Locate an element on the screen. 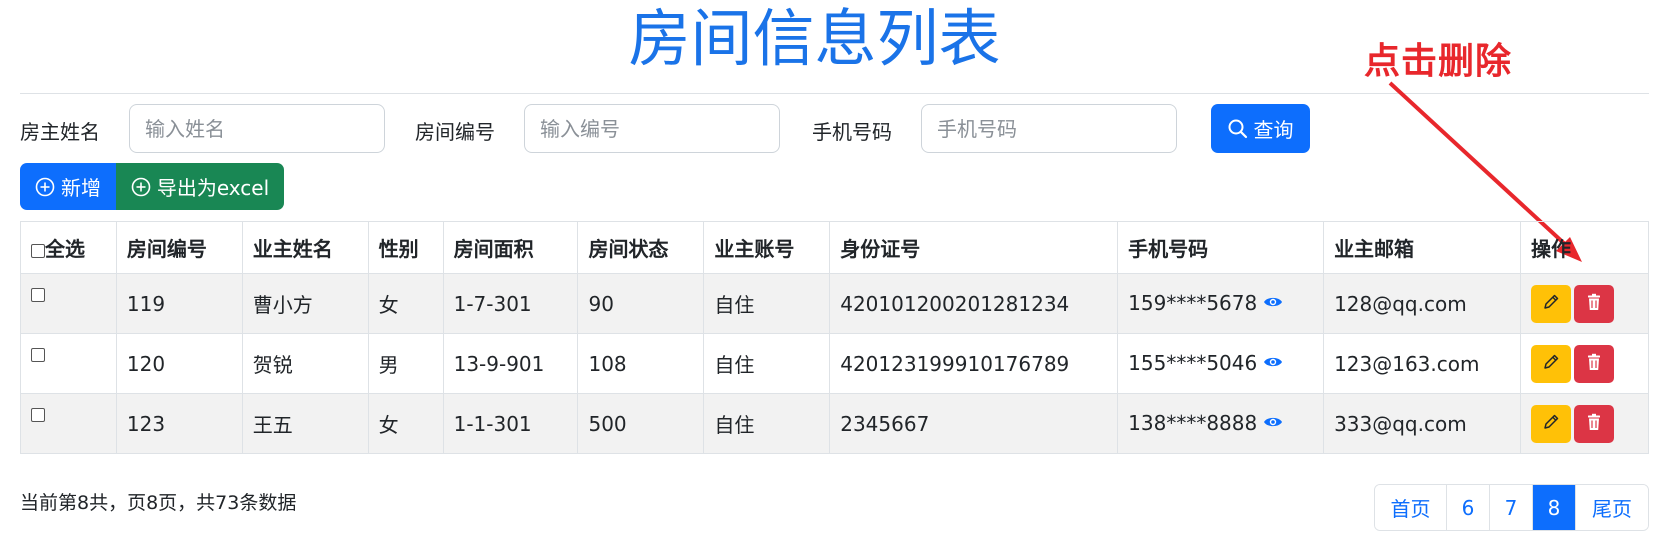 This screenshot has width=1669, height=542. cell-email: 128@qq.com is located at coordinates (1422, 303).